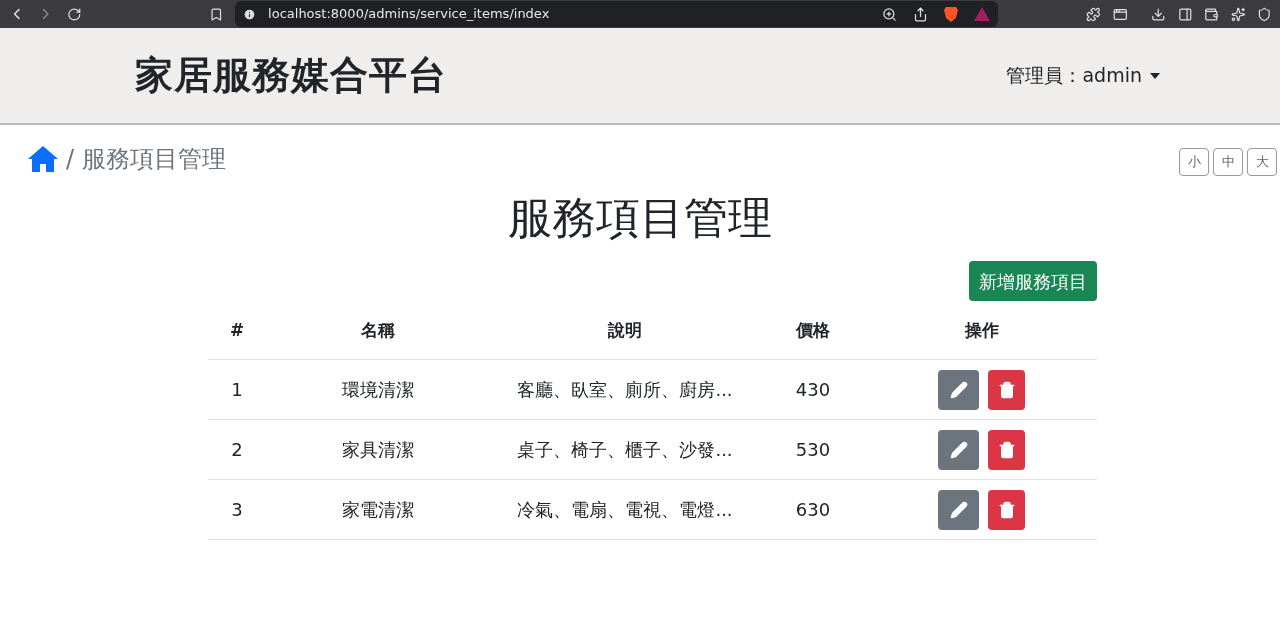 The width and height of the screenshot is (1280, 634). I want to click on window-icon, so click(1120, 14).